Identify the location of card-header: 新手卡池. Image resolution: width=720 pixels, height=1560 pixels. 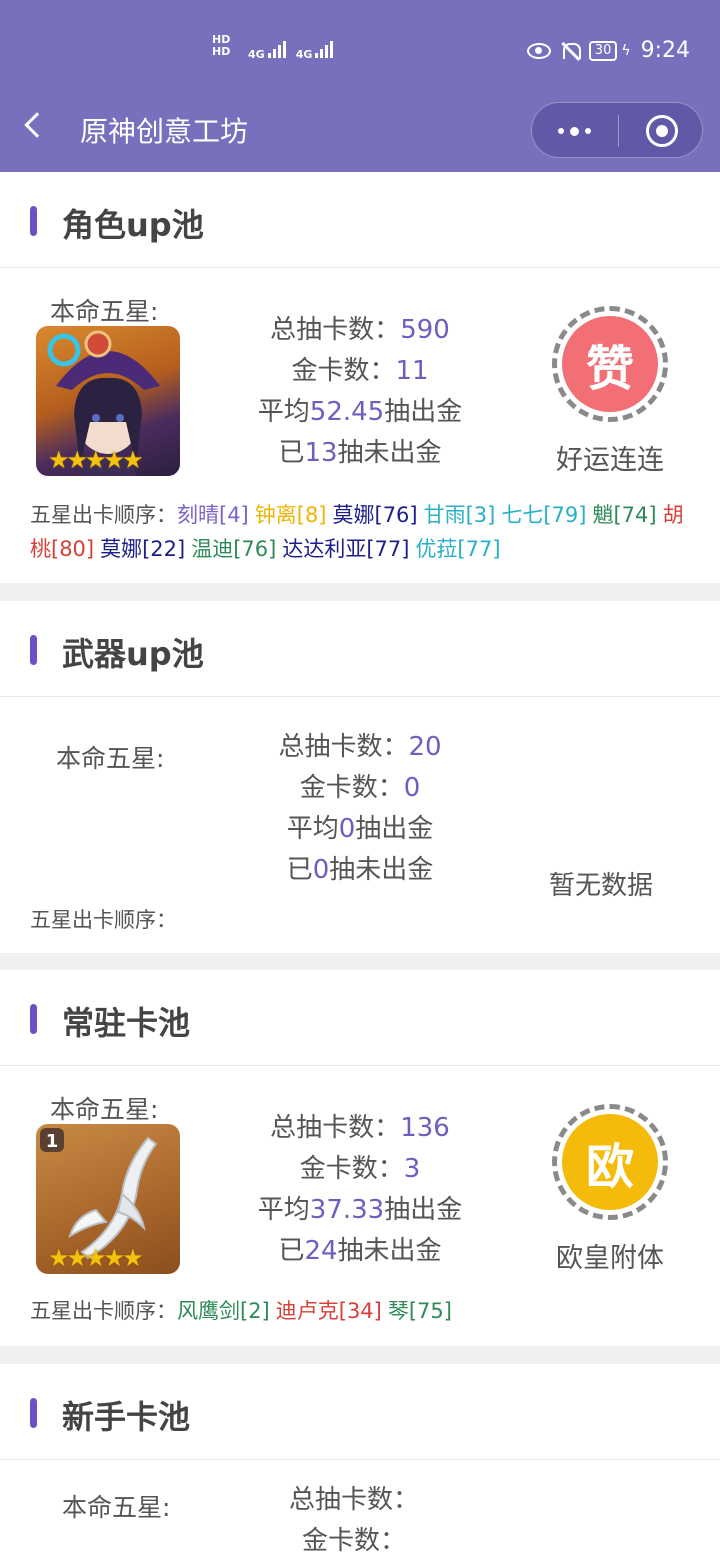
(360, 1412).